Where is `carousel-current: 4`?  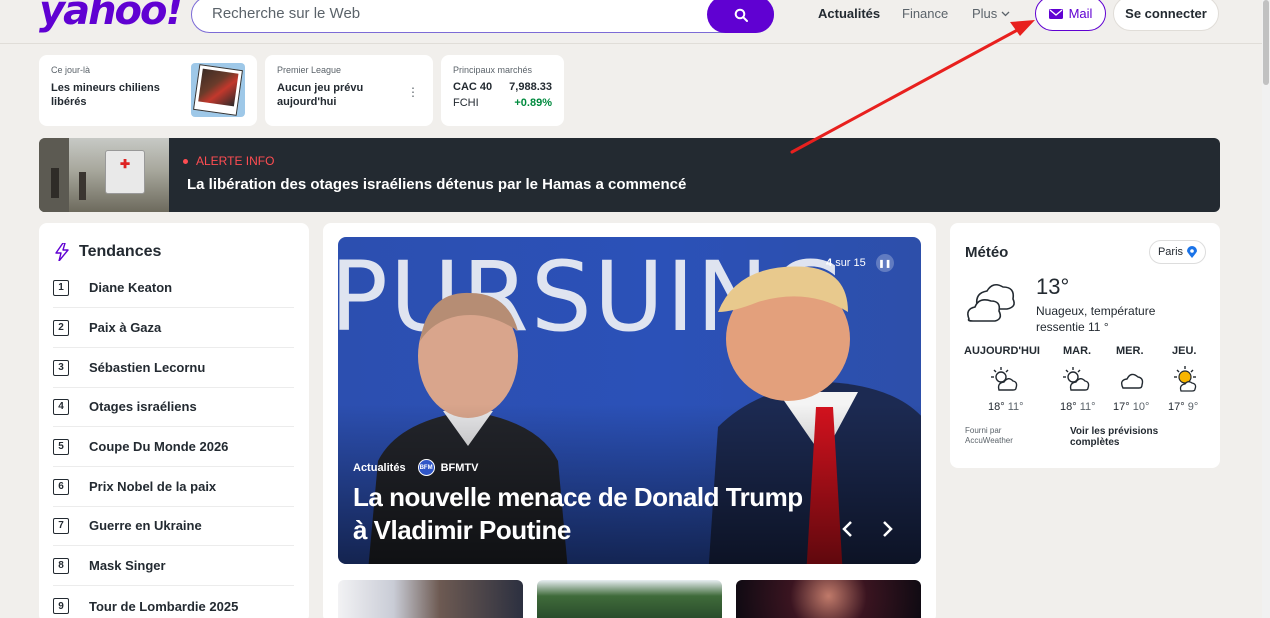 carousel-current: 4 is located at coordinates (829, 263).